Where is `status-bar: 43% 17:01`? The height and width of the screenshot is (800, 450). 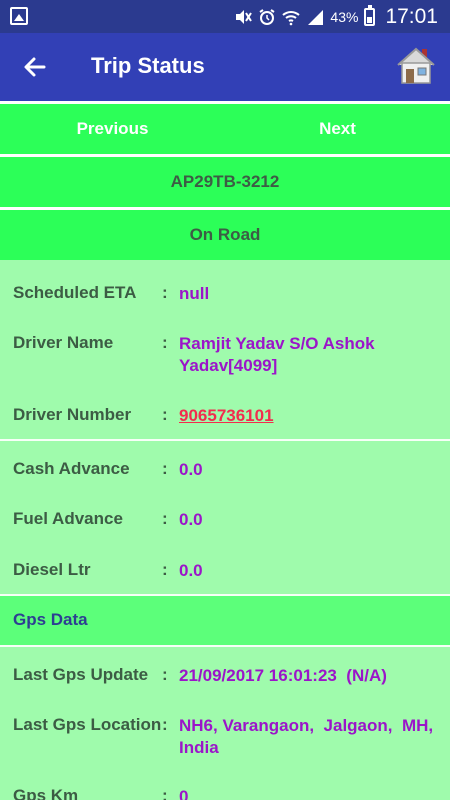
status-bar: 43% 17:01 is located at coordinates (225, 16).